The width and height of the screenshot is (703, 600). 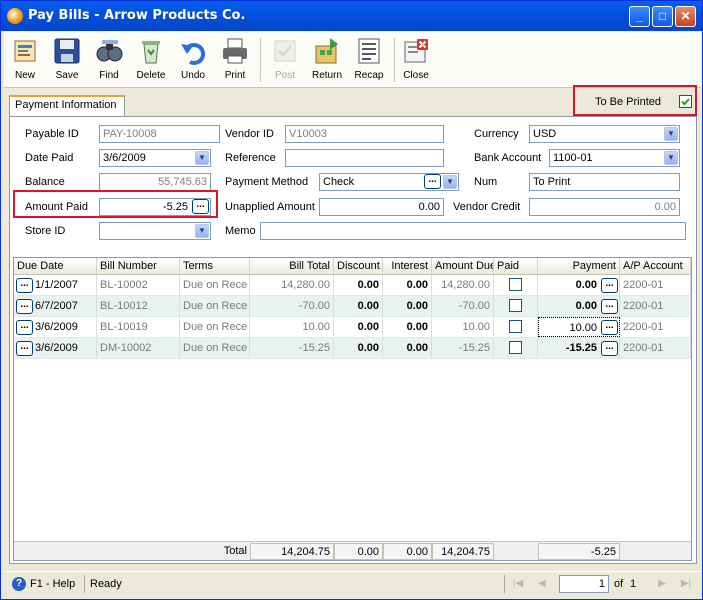 What do you see at coordinates (109, 60) in the screenshot?
I see `find-button: Find` at bounding box center [109, 60].